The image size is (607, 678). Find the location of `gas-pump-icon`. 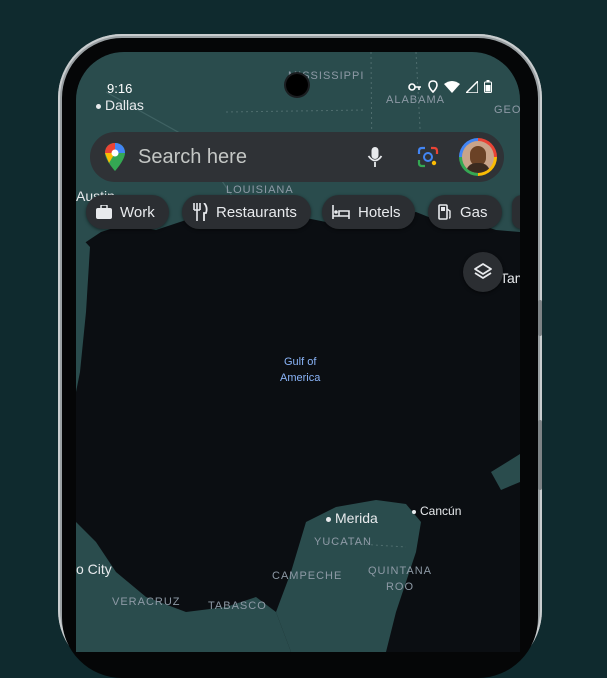

gas-pump-icon is located at coordinates (444, 212).